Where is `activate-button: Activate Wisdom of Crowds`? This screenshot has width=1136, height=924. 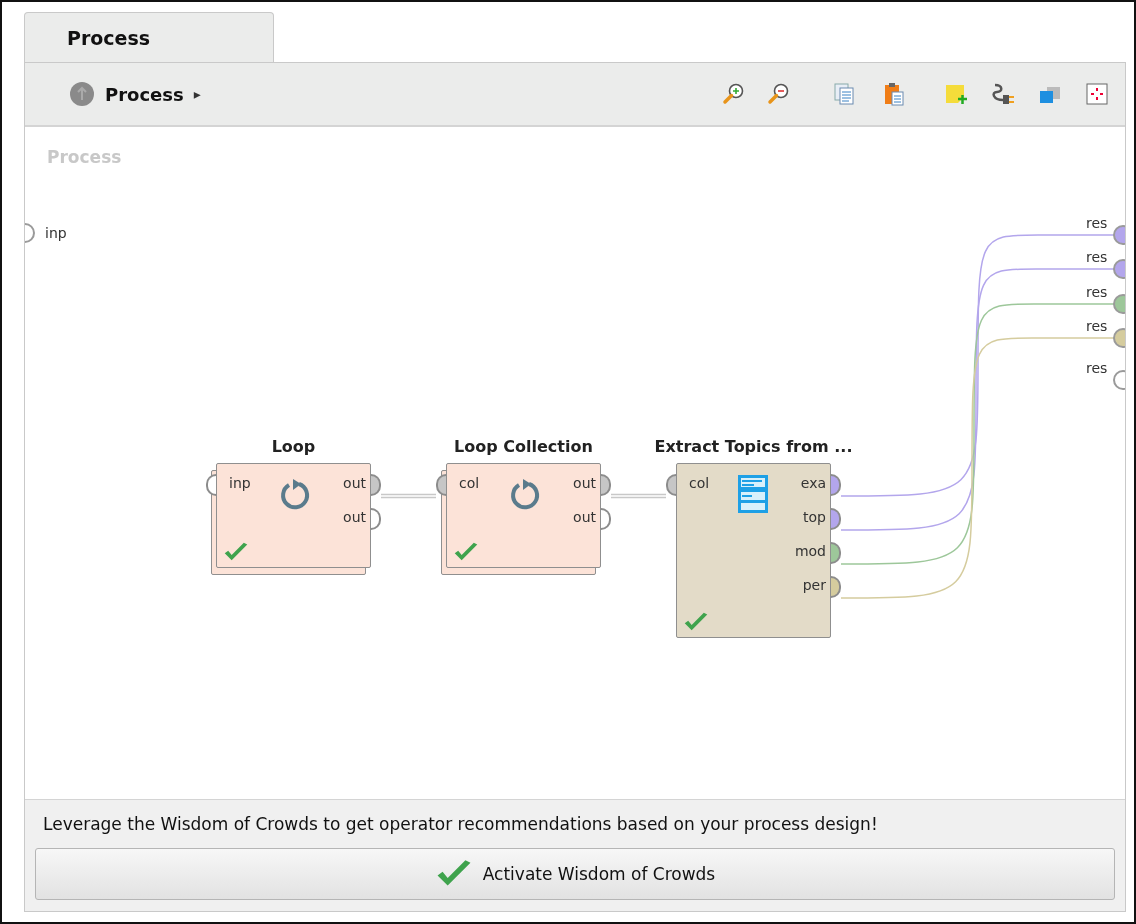 activate-button: Activate Wisdom of Crowds is located at coordinates (575, 874).